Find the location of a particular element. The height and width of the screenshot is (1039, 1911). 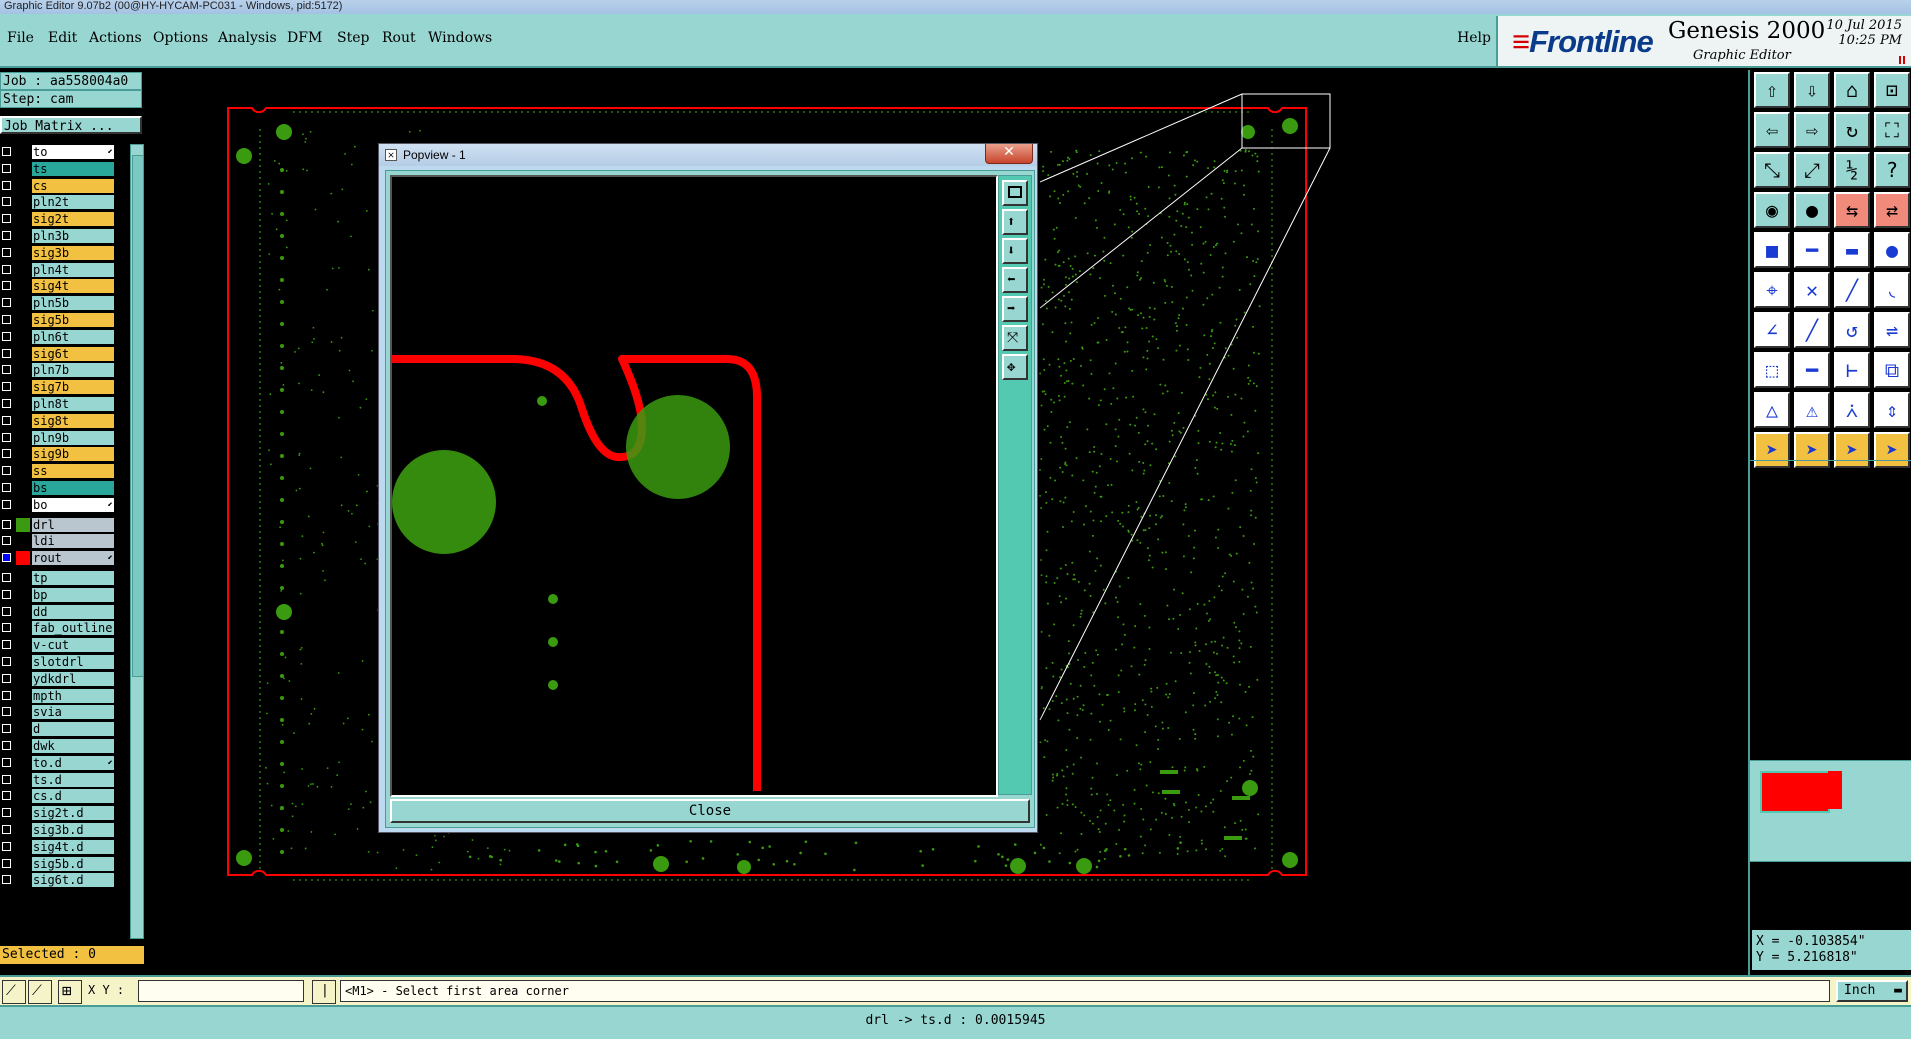

tool-button-36: ⇕ is located at coordinates (1892, 410).